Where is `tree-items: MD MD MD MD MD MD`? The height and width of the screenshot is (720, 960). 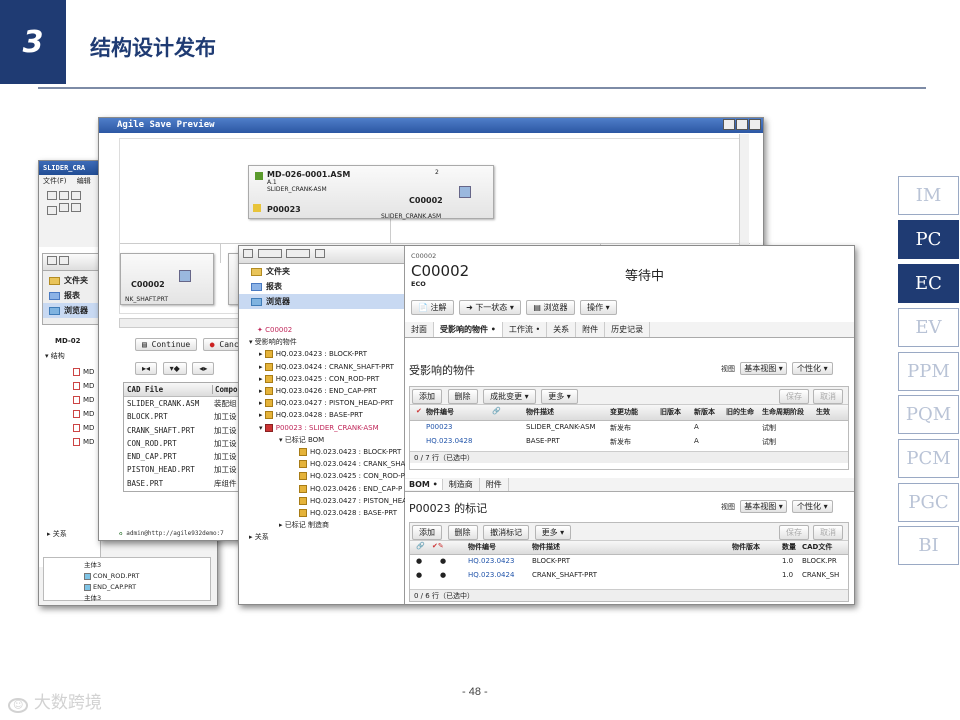 tree-items: MD MD MD MD MD MD is located at coordinates (83, 407).